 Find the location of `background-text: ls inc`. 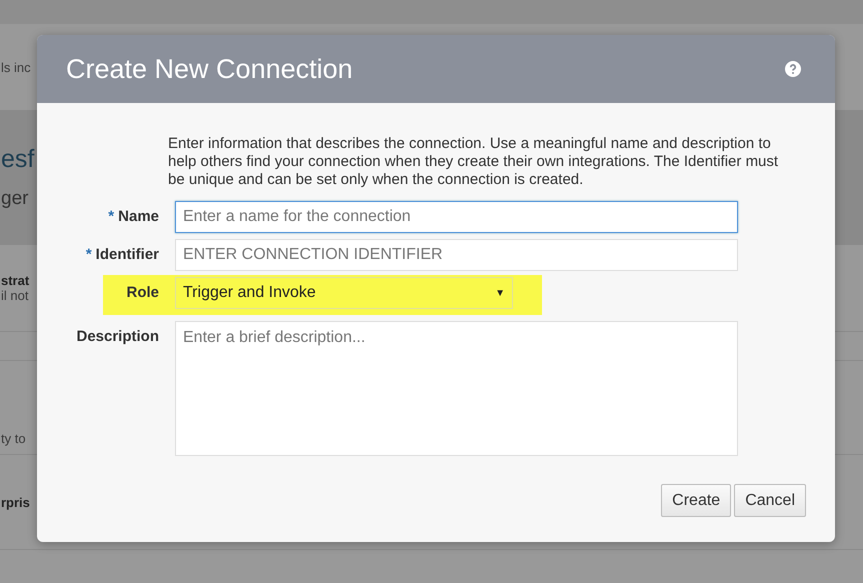

background-text: ls inc is located at coordinates (15, 67).